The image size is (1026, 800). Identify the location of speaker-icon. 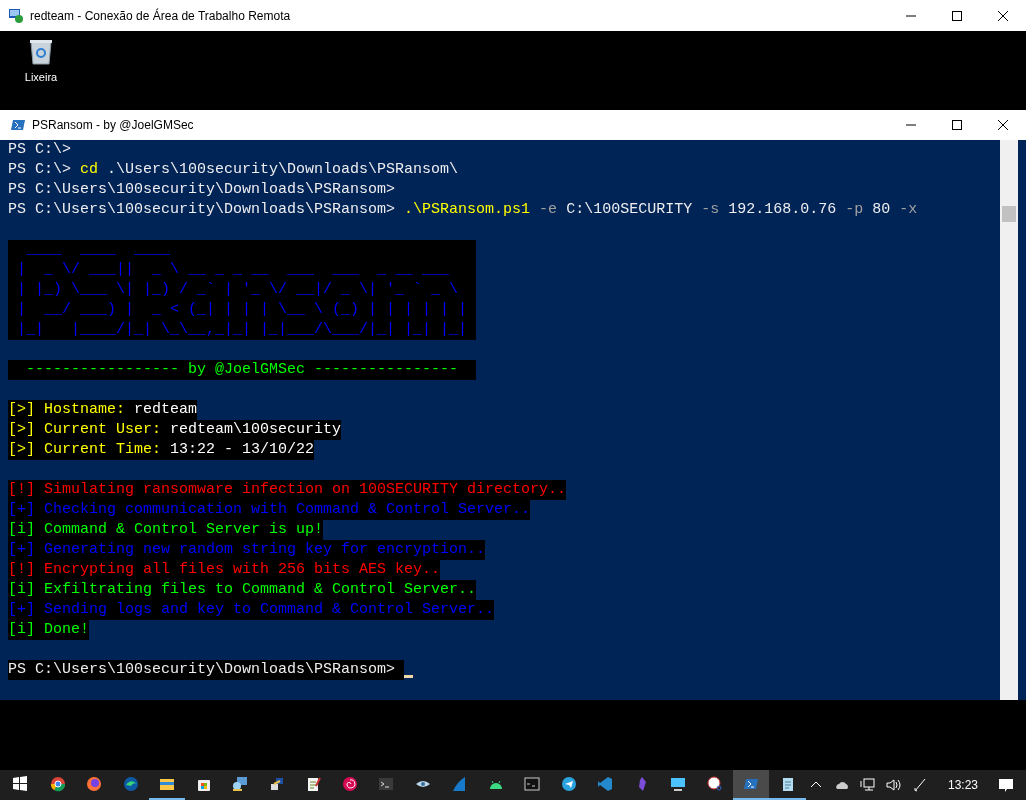
(893, 785).